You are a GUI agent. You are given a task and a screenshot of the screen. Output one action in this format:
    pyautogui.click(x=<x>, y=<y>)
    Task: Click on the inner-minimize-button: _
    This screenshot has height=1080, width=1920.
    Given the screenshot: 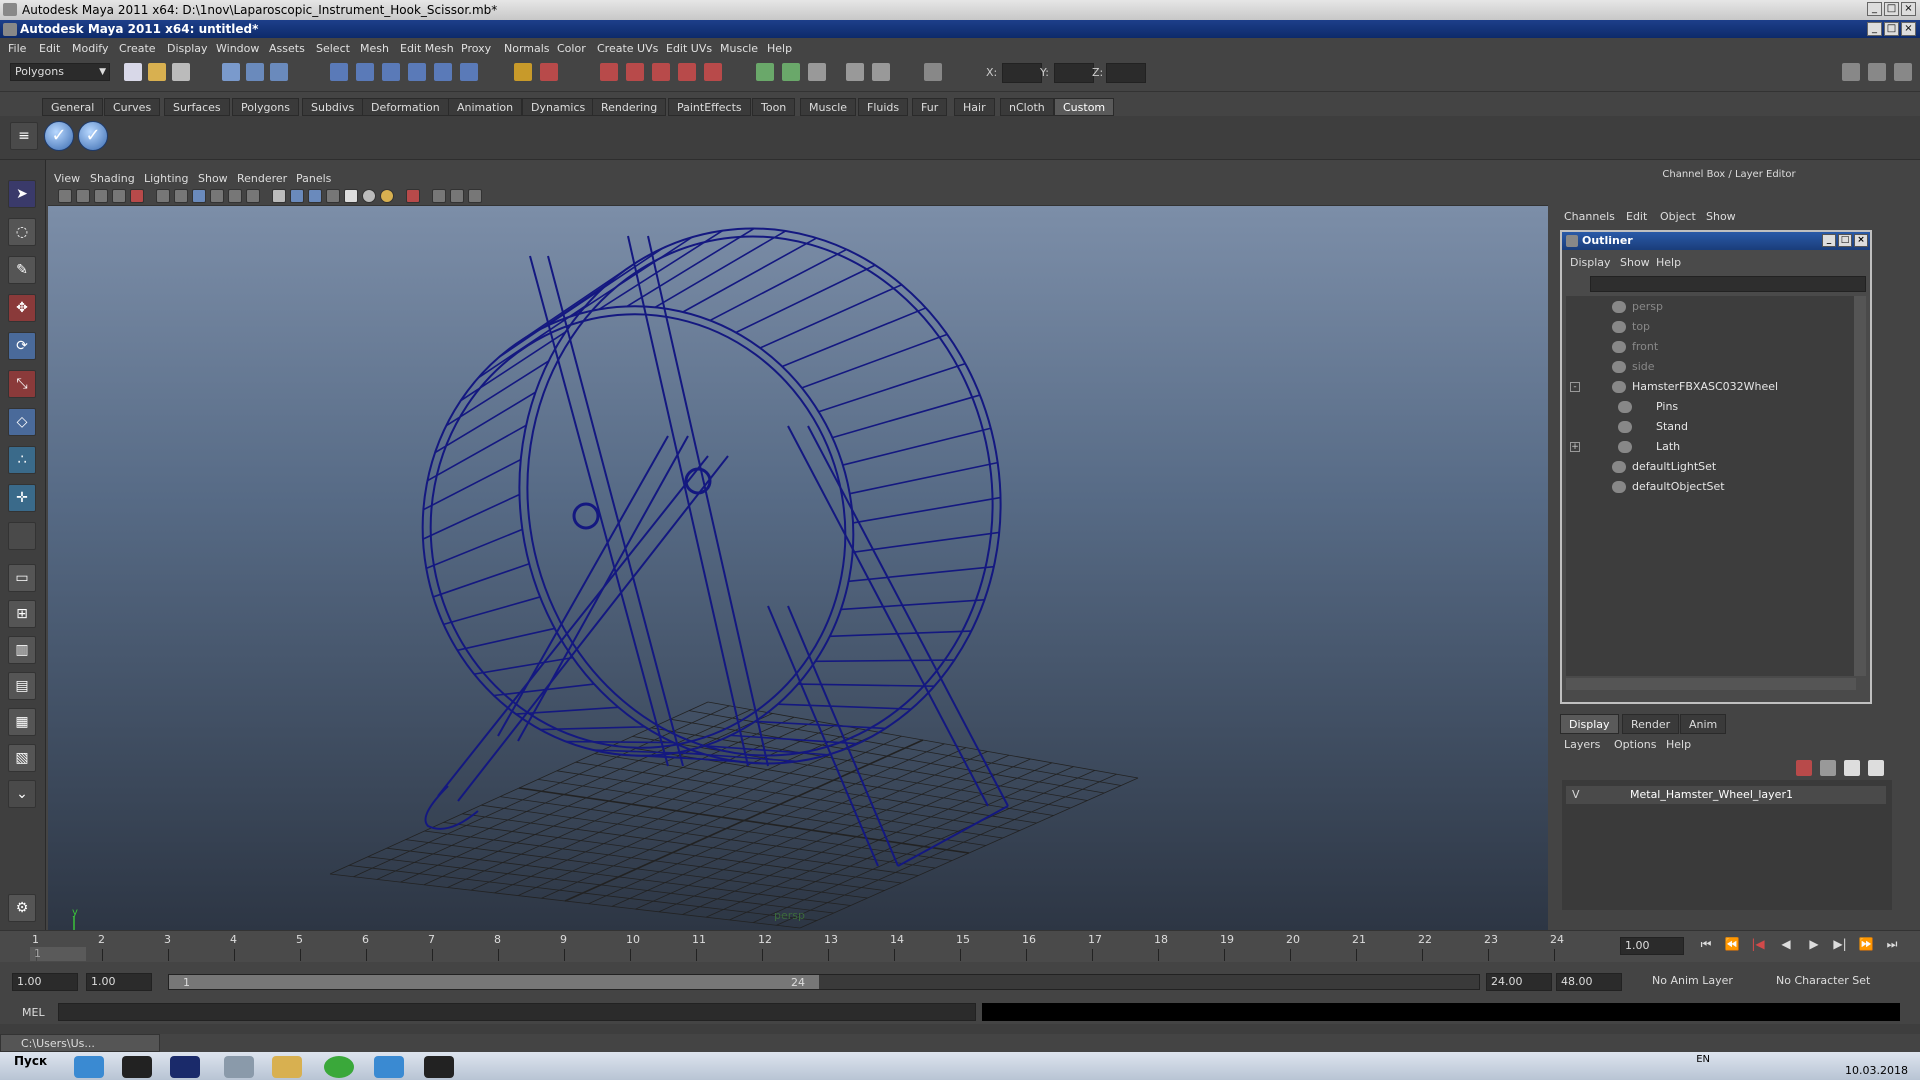 What is the action you would take?
    pyautogui.click(x=1874, y=29)
    